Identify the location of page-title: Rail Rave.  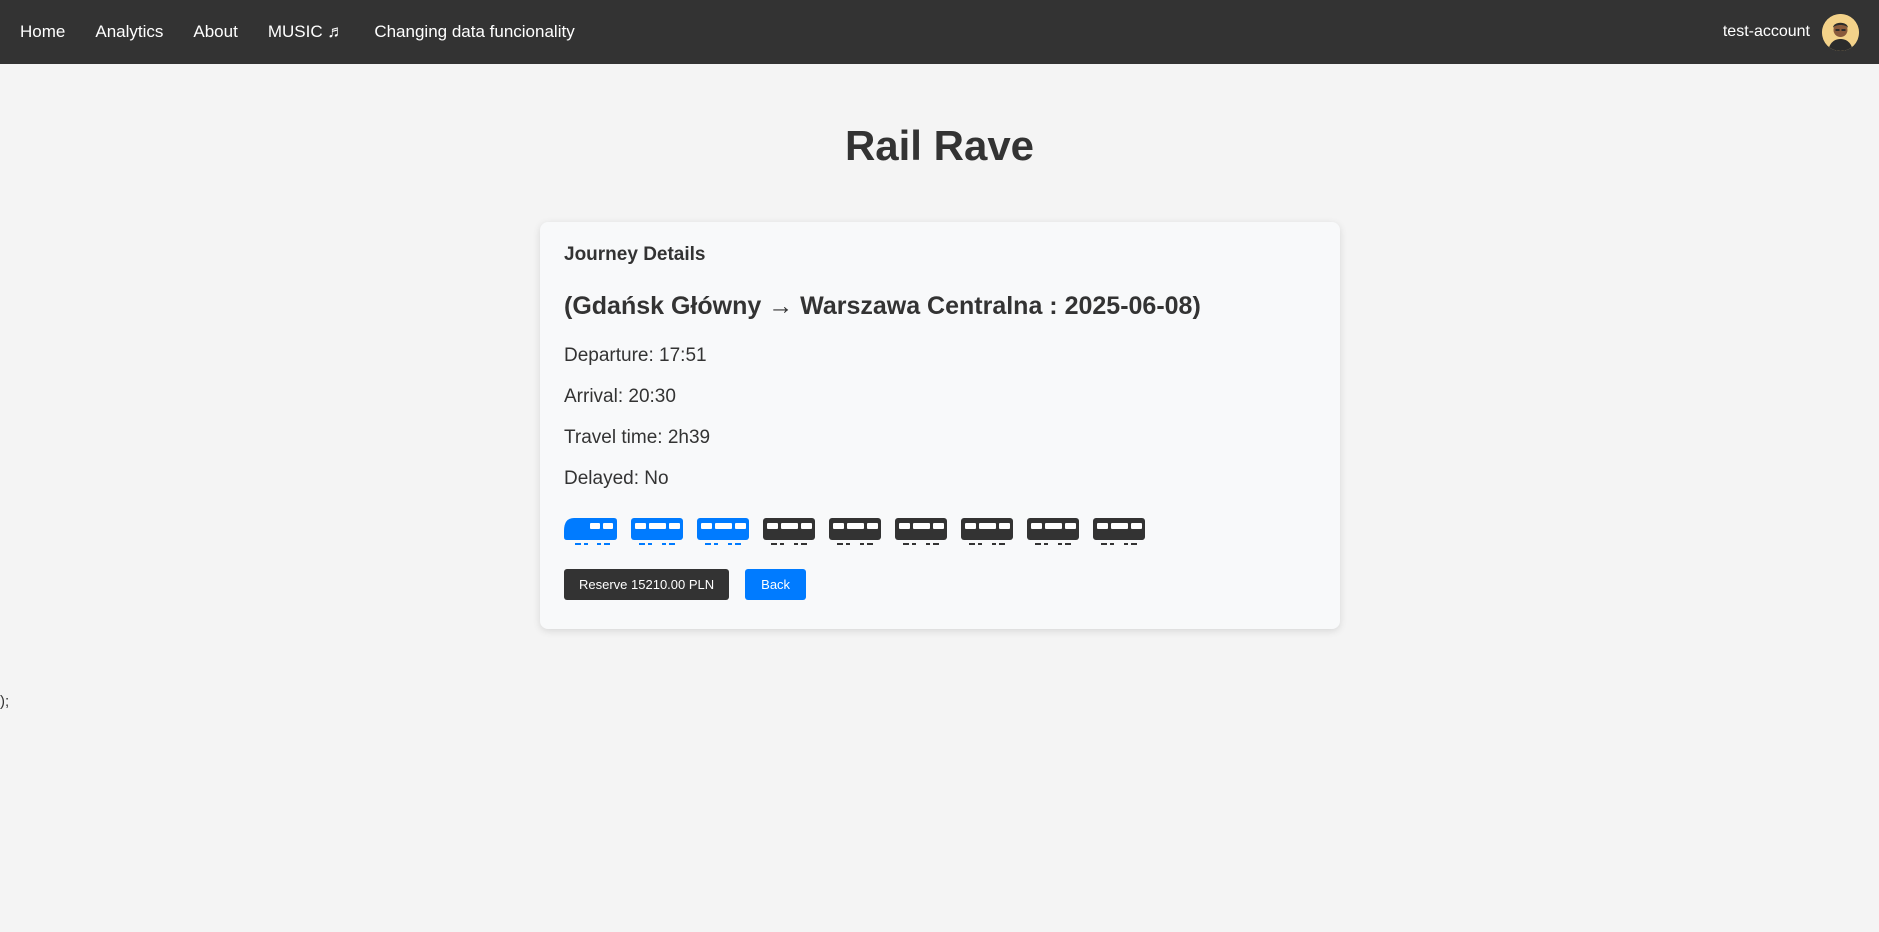
(939, 145).